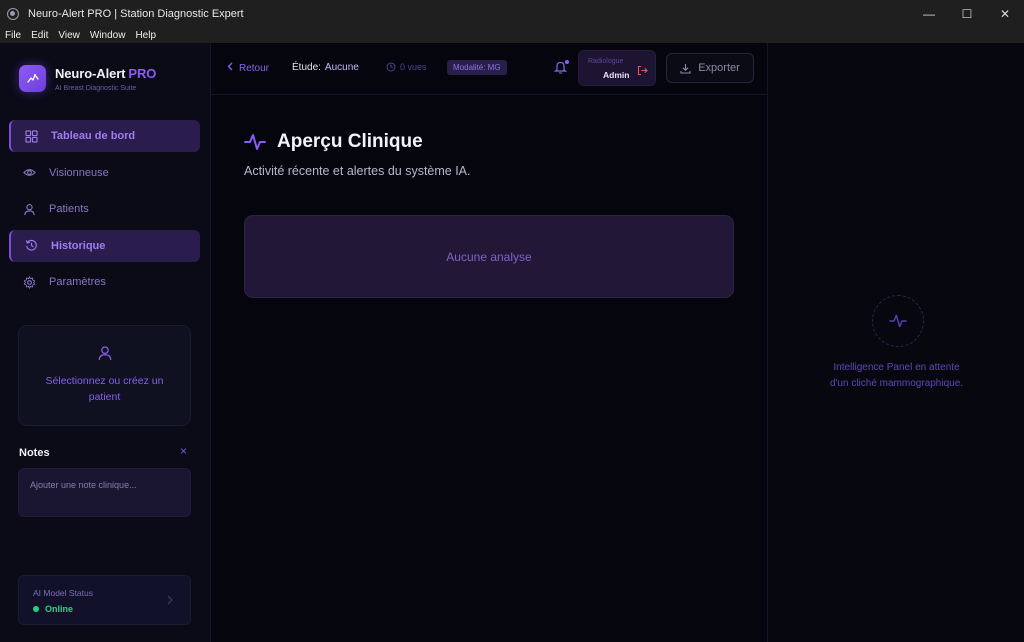 The image size is (1024, 642). What do you see at coordinates (617, 68) in the screenshot?
I see `user-profile: Radiologue Admin` at bounding box center [617, 68].